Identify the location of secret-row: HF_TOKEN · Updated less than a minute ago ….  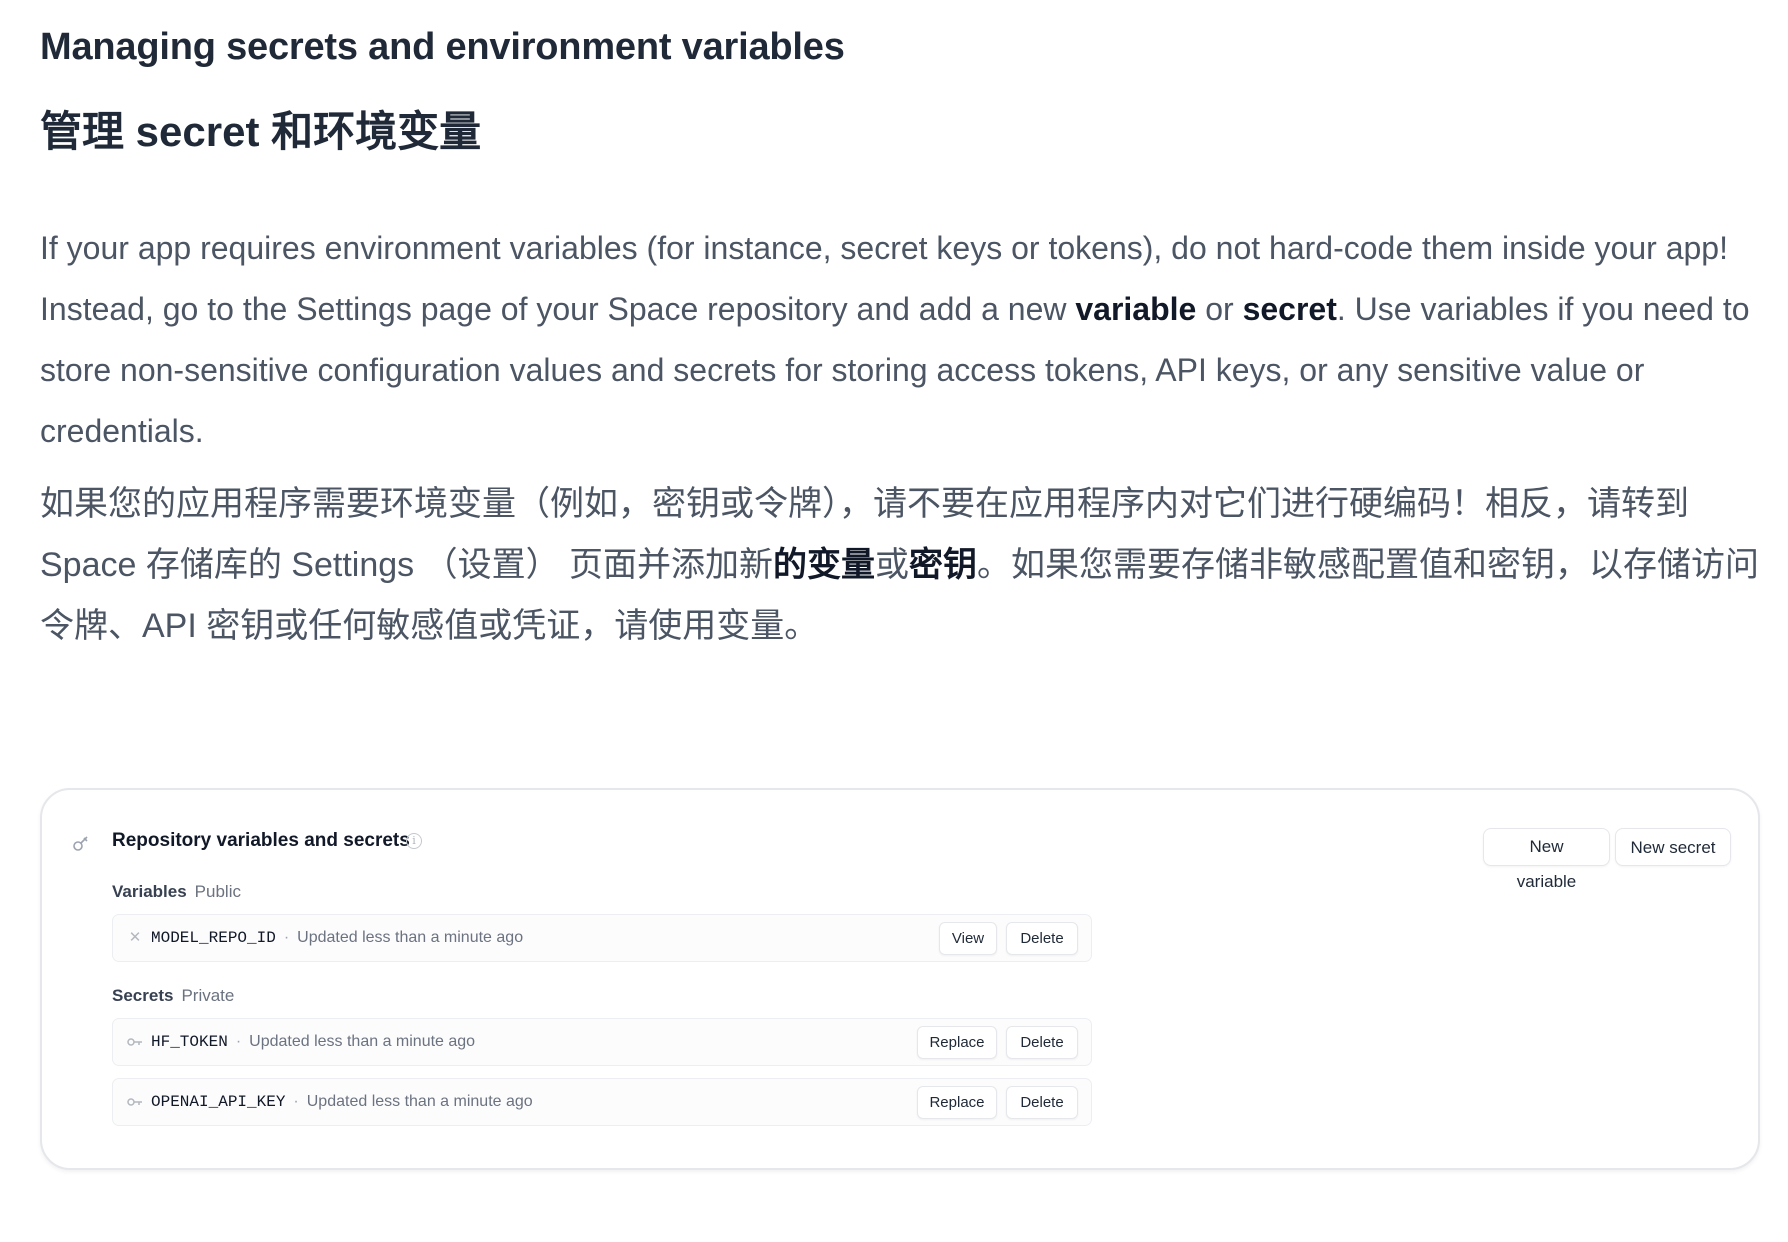
(602, 1042).